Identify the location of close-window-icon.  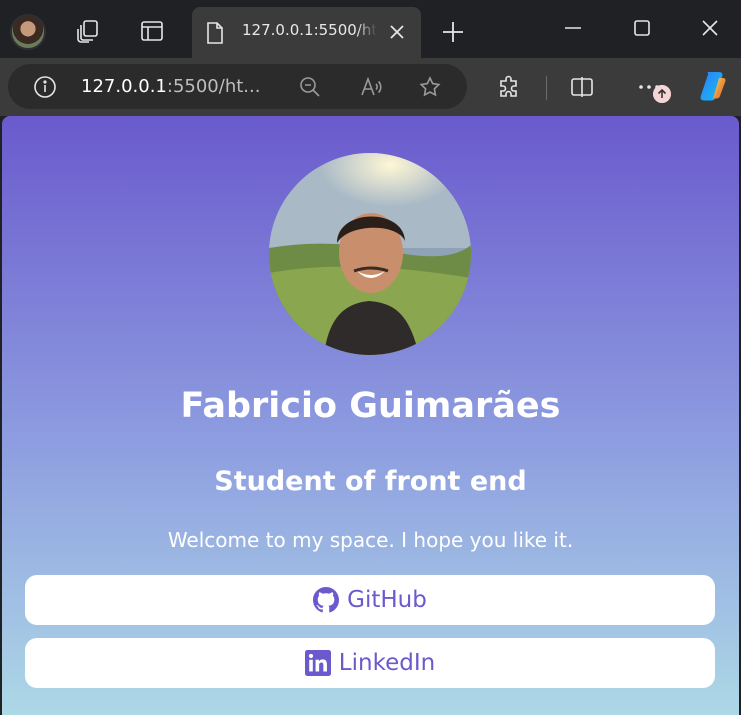
(710, 28).